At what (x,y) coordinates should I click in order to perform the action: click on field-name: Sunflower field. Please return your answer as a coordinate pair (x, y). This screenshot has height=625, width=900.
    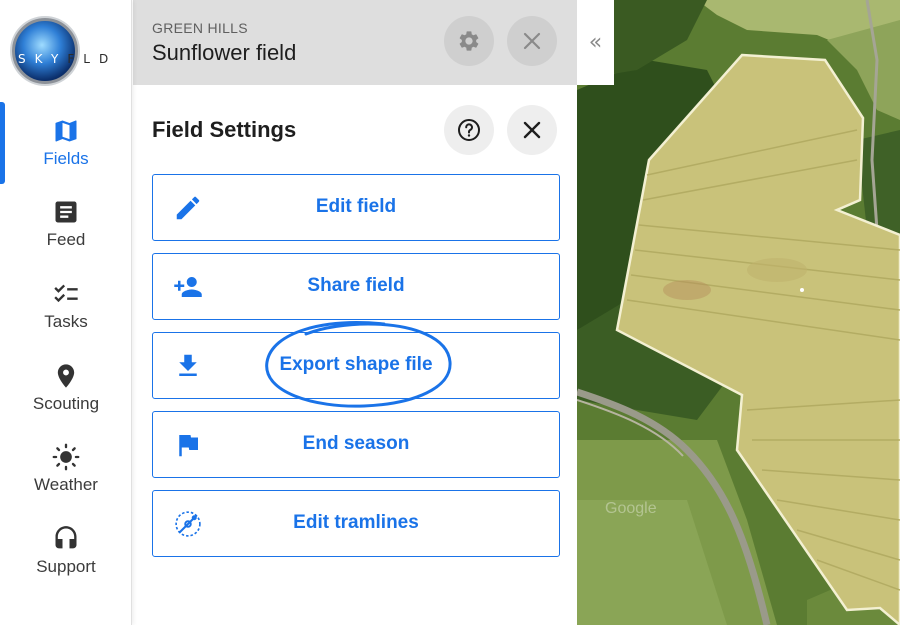
    Looking at the image, I should click on (224, 52).